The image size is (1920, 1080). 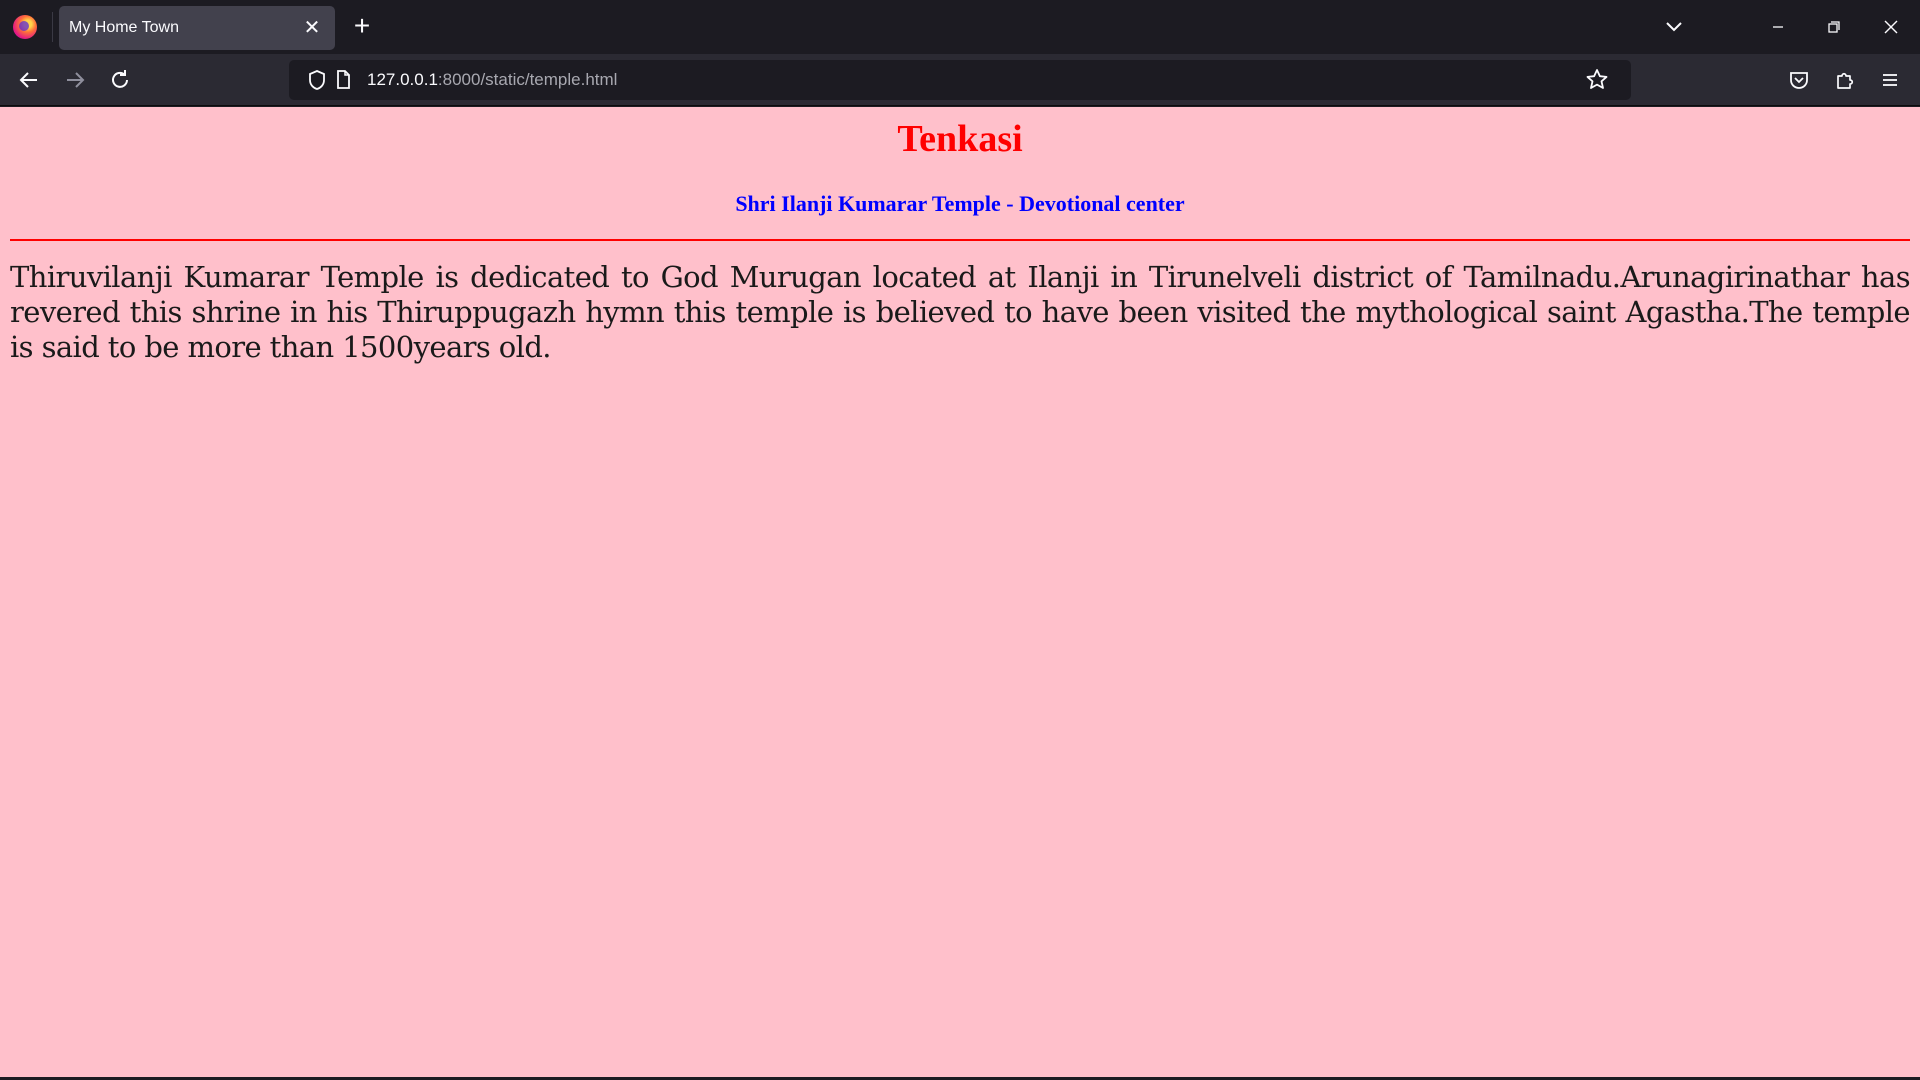 What do you see at coordinates (1890, 80) in the screenshot?
I see `hamburger-menu-icon` at bounding box center [1890, 80].